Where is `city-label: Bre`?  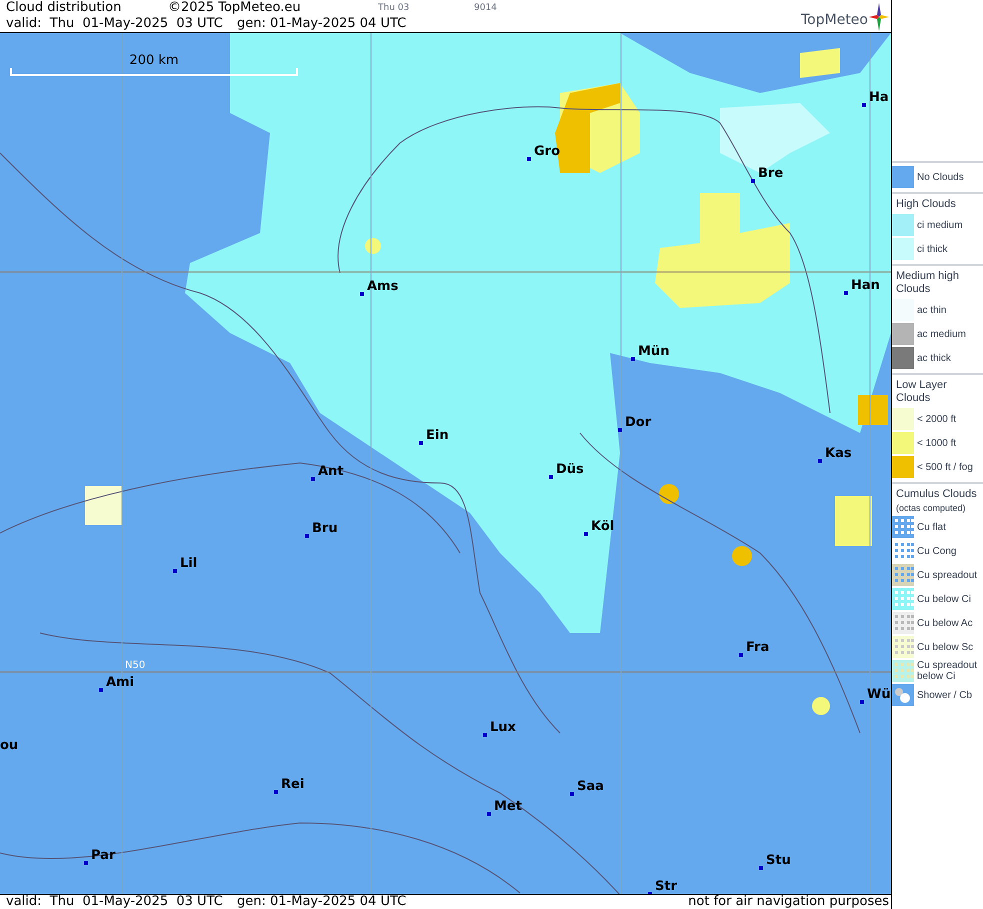
city-label: Bre is located at coordinates (771, 173).